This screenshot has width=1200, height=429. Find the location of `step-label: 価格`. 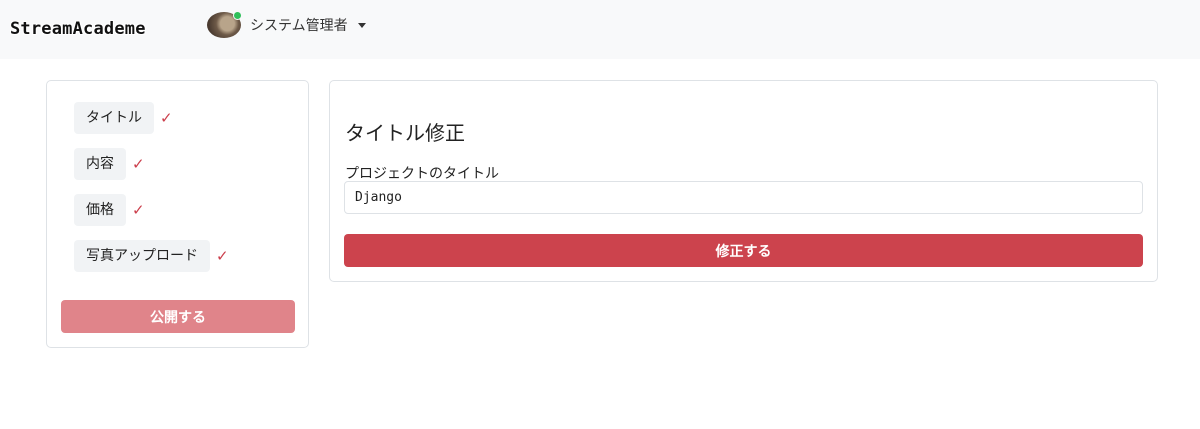

step-label: 価格 is located at coordinates (100, 210).